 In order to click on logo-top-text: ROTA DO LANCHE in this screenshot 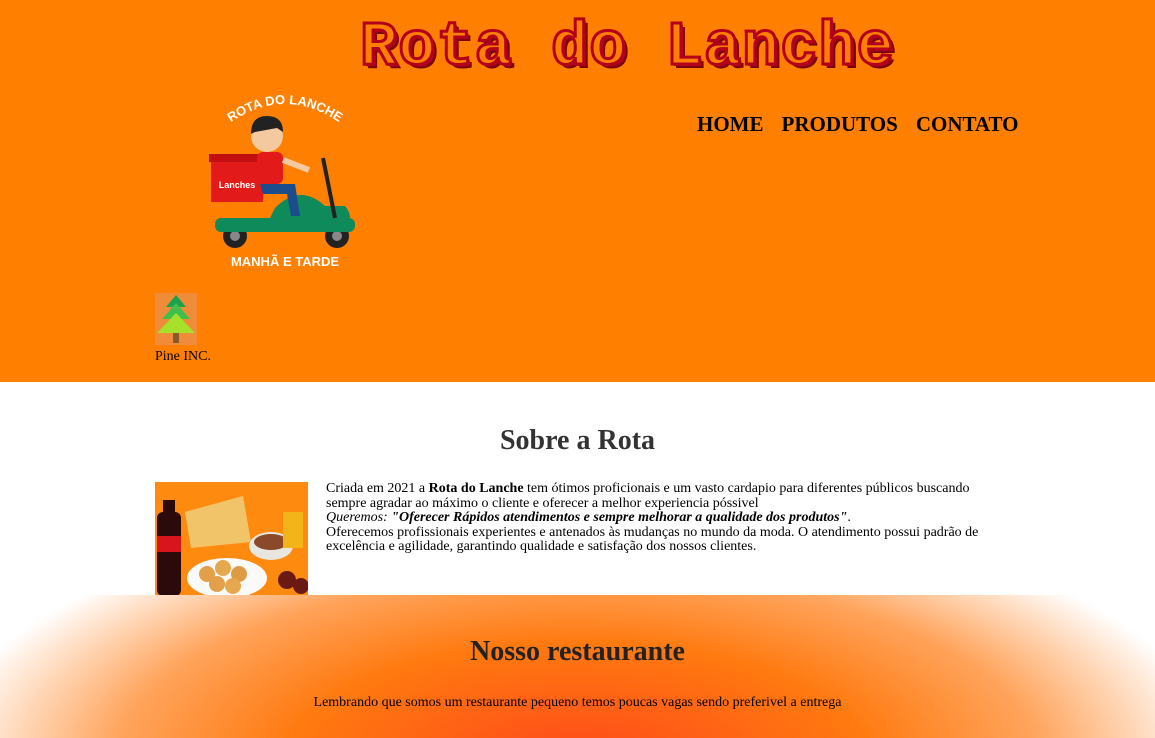, I will do `click(285, 108)`.